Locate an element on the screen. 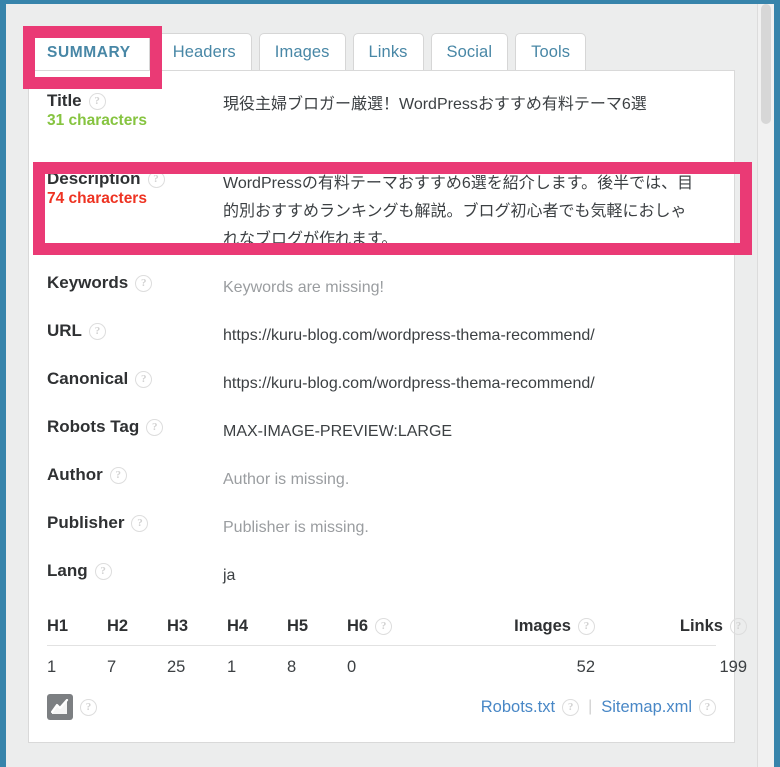 The width and height of the screenshot is (780, 767). help-icon-title: ? is located at coordinates (97, 101).